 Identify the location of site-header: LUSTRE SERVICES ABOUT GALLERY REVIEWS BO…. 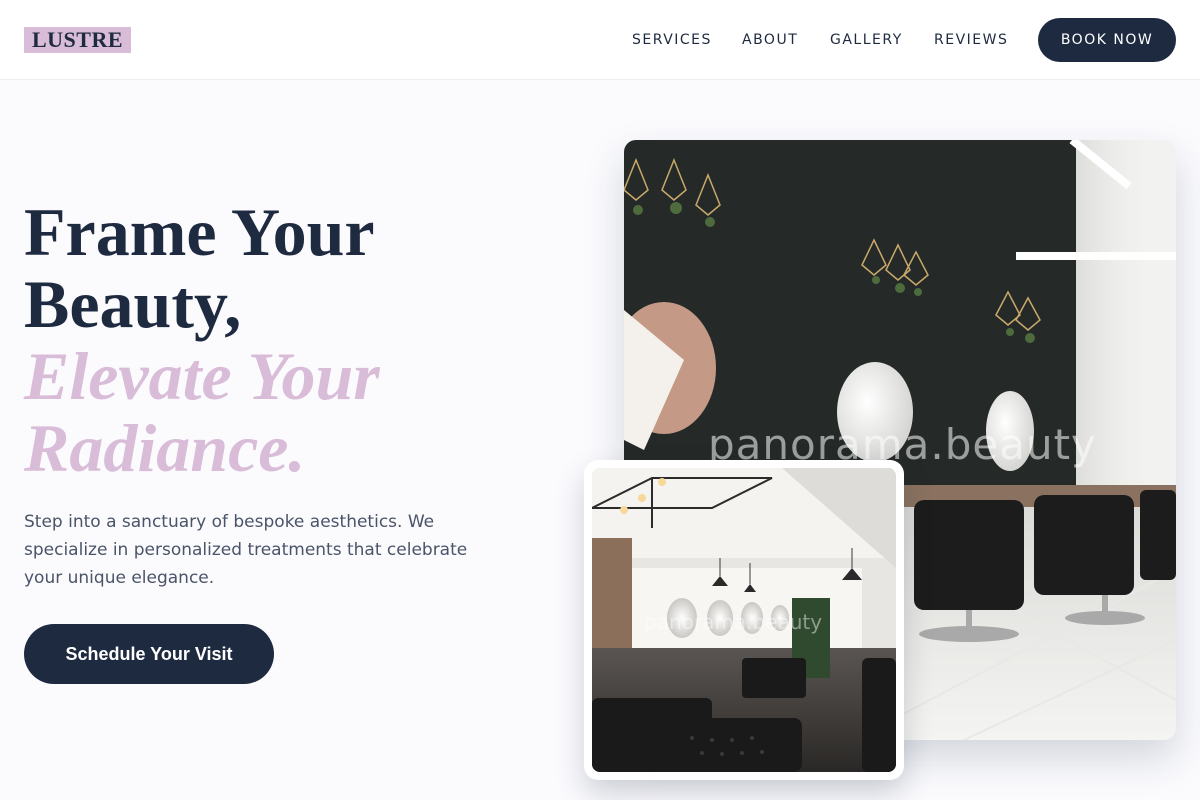
(600, 40).